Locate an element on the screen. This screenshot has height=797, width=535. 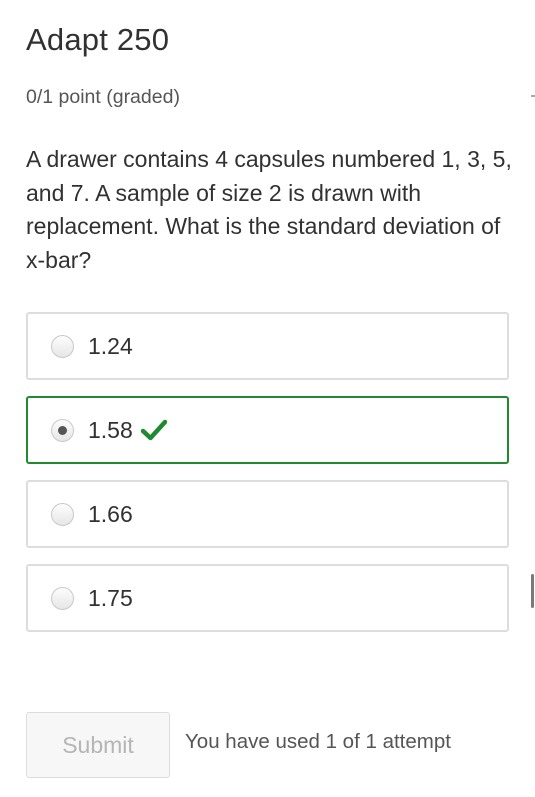
attempts-text: You have used 1 of 1 attempt is located at coordinates (318, 741).